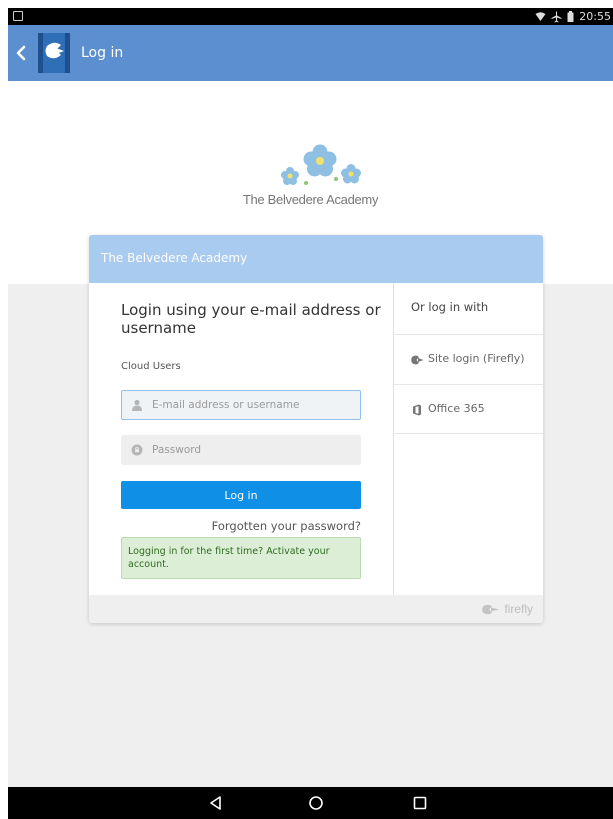 Image resolution: width=613 pixels, height=819 pixels. I want to click on app-bar: Log in, so click(310, 53).